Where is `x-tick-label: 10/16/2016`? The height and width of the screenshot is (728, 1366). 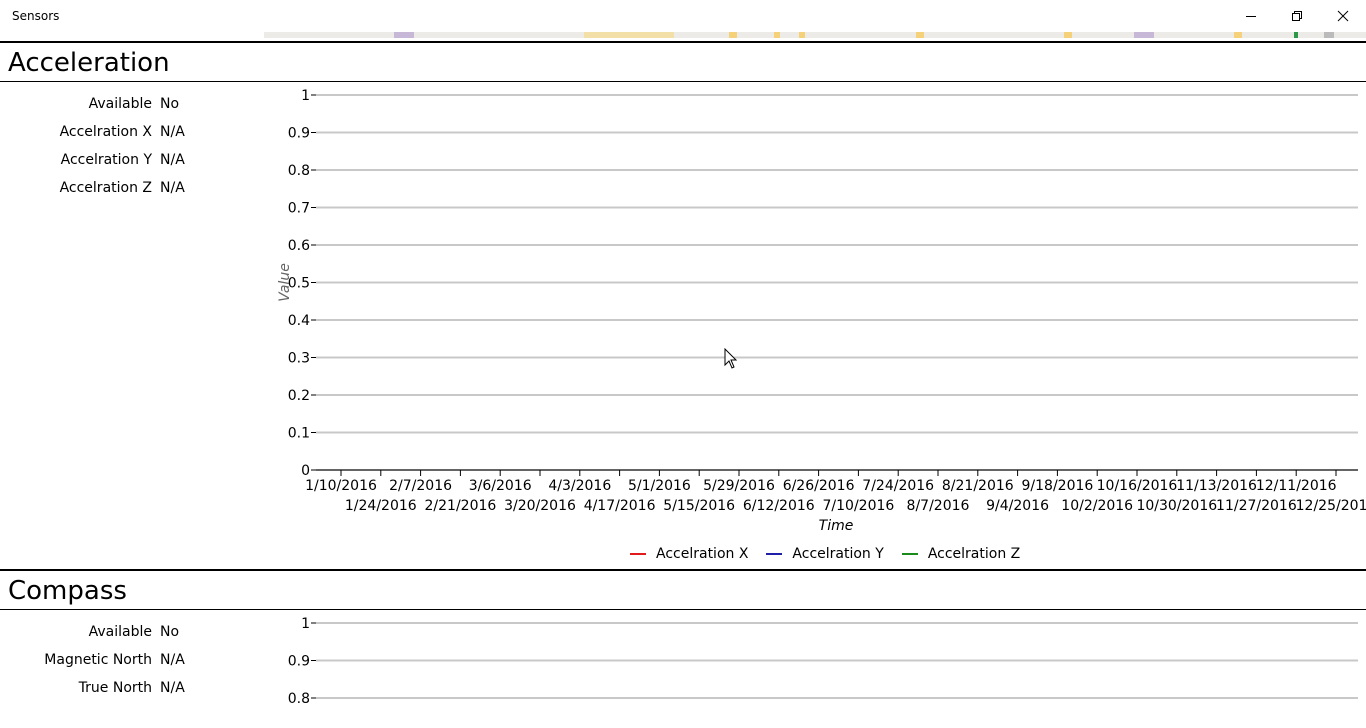 x-tick-label: 10/16/2016 is located at coordinates (1137, 486).